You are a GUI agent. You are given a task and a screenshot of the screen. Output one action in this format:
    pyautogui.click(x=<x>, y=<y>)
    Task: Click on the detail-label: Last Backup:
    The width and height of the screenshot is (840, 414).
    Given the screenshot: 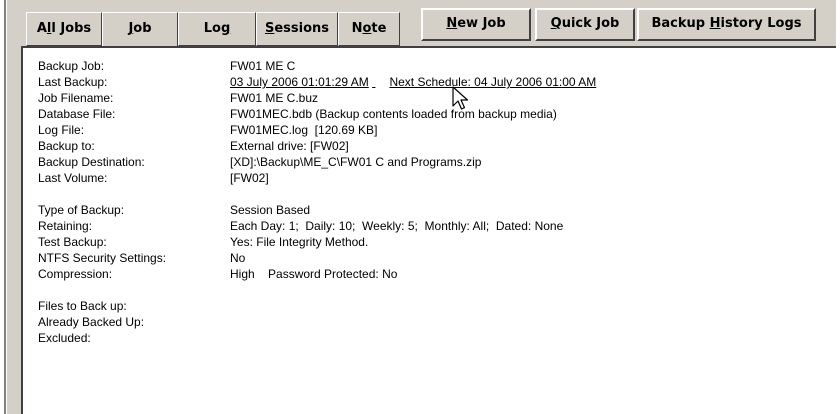 What is the action you would take?
    pyautogui.click(x=73, y=82)
    